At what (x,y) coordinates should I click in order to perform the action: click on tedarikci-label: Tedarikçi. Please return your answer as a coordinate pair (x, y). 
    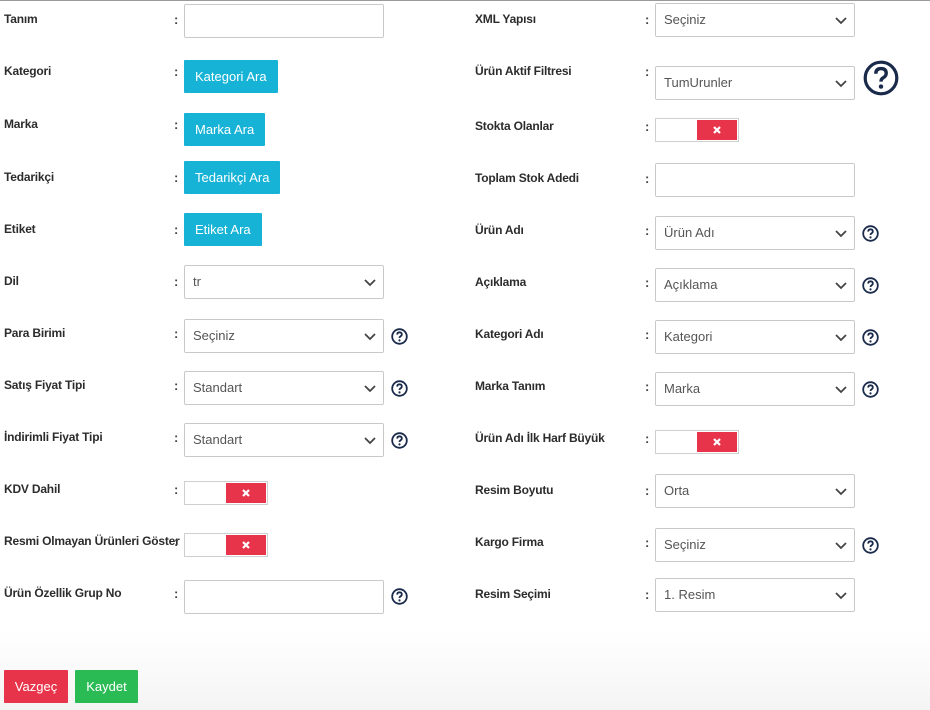
    Looking at the image, I should click on (29, 177).